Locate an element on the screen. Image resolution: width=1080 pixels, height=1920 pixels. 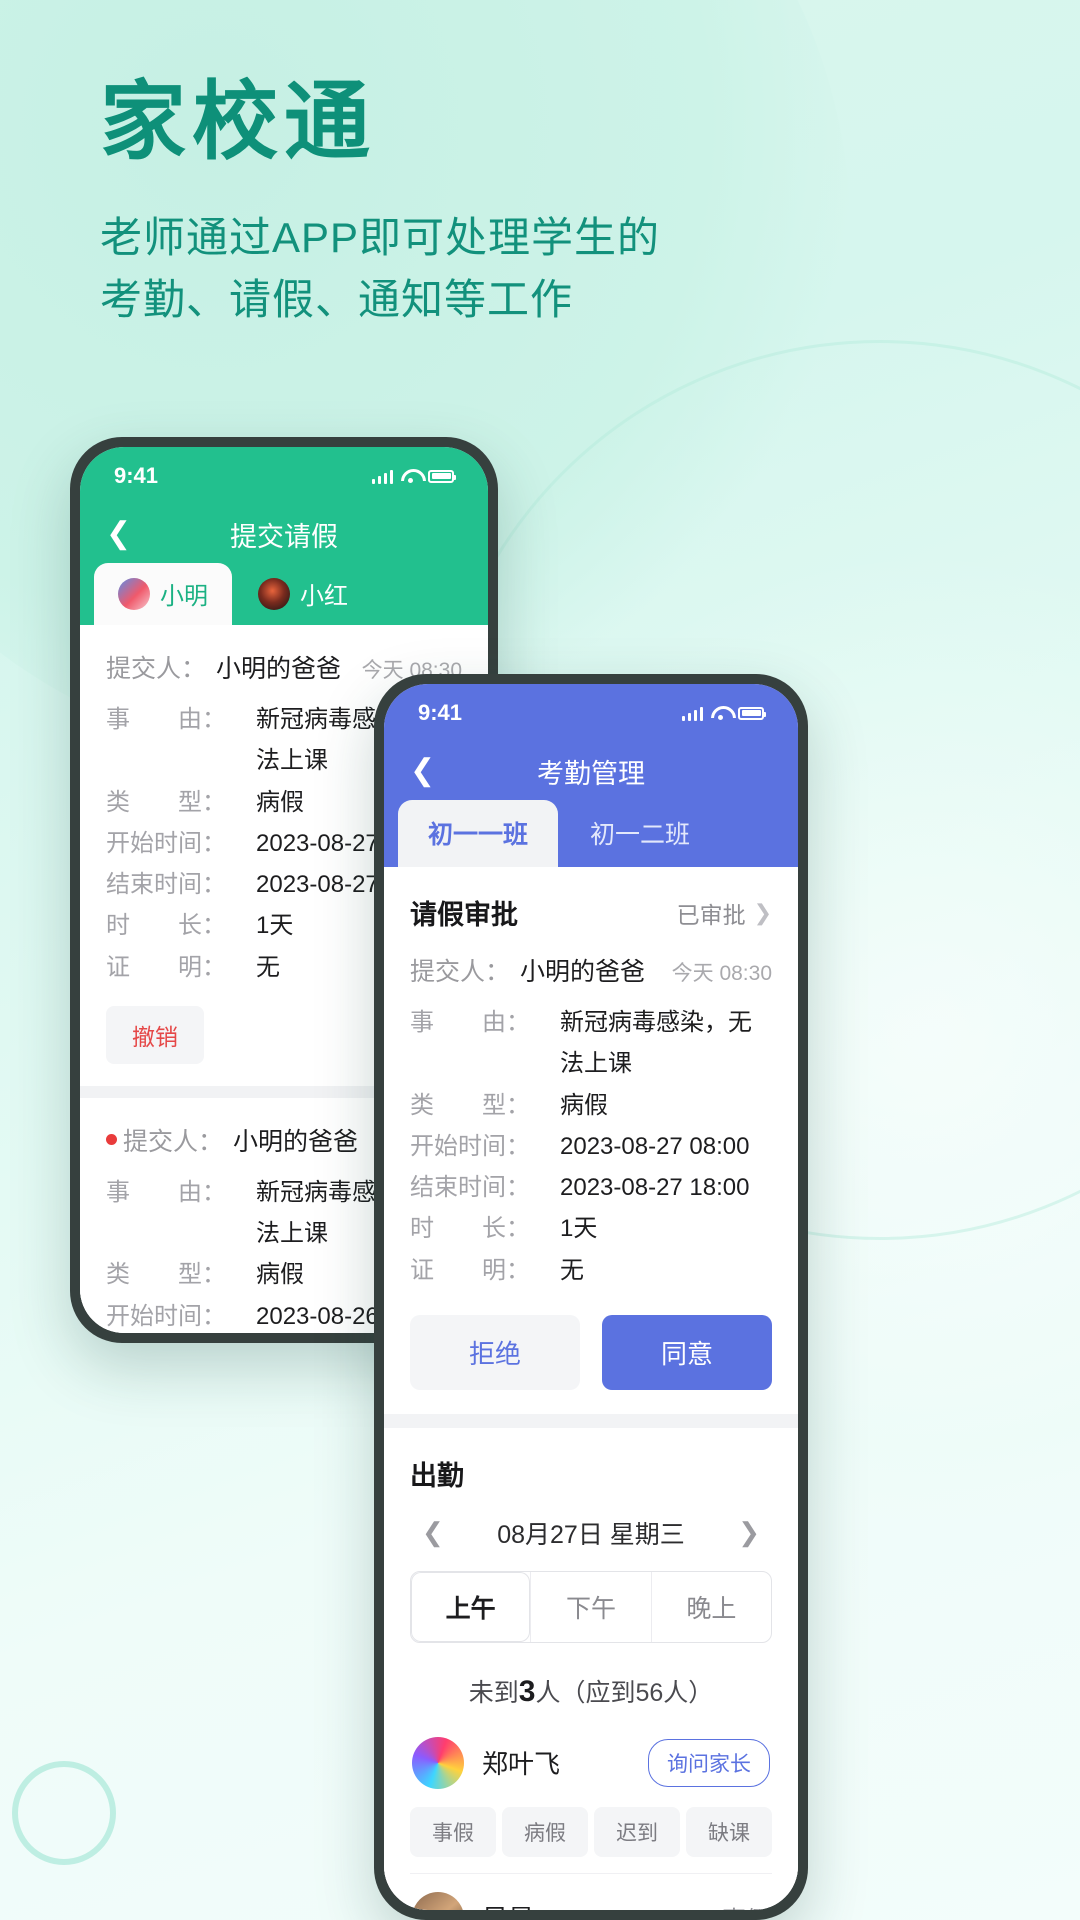
reject-button: 拒绝 is located at coordinates (495, 1352).